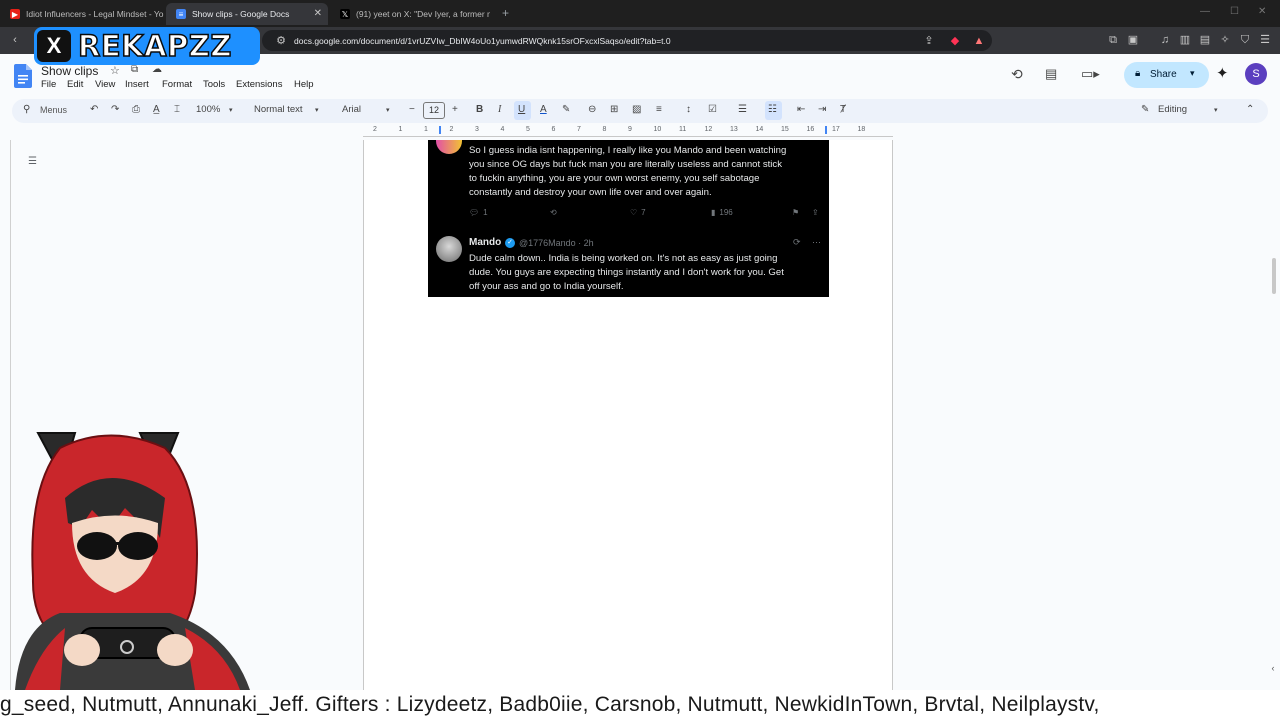 Image resolution: width=1280 pixels, height=720 pixels. What do you see at coordinates (214, 84) in the screenshot?
I see `menu-tools: Tools` at bounding box center [214, 84].